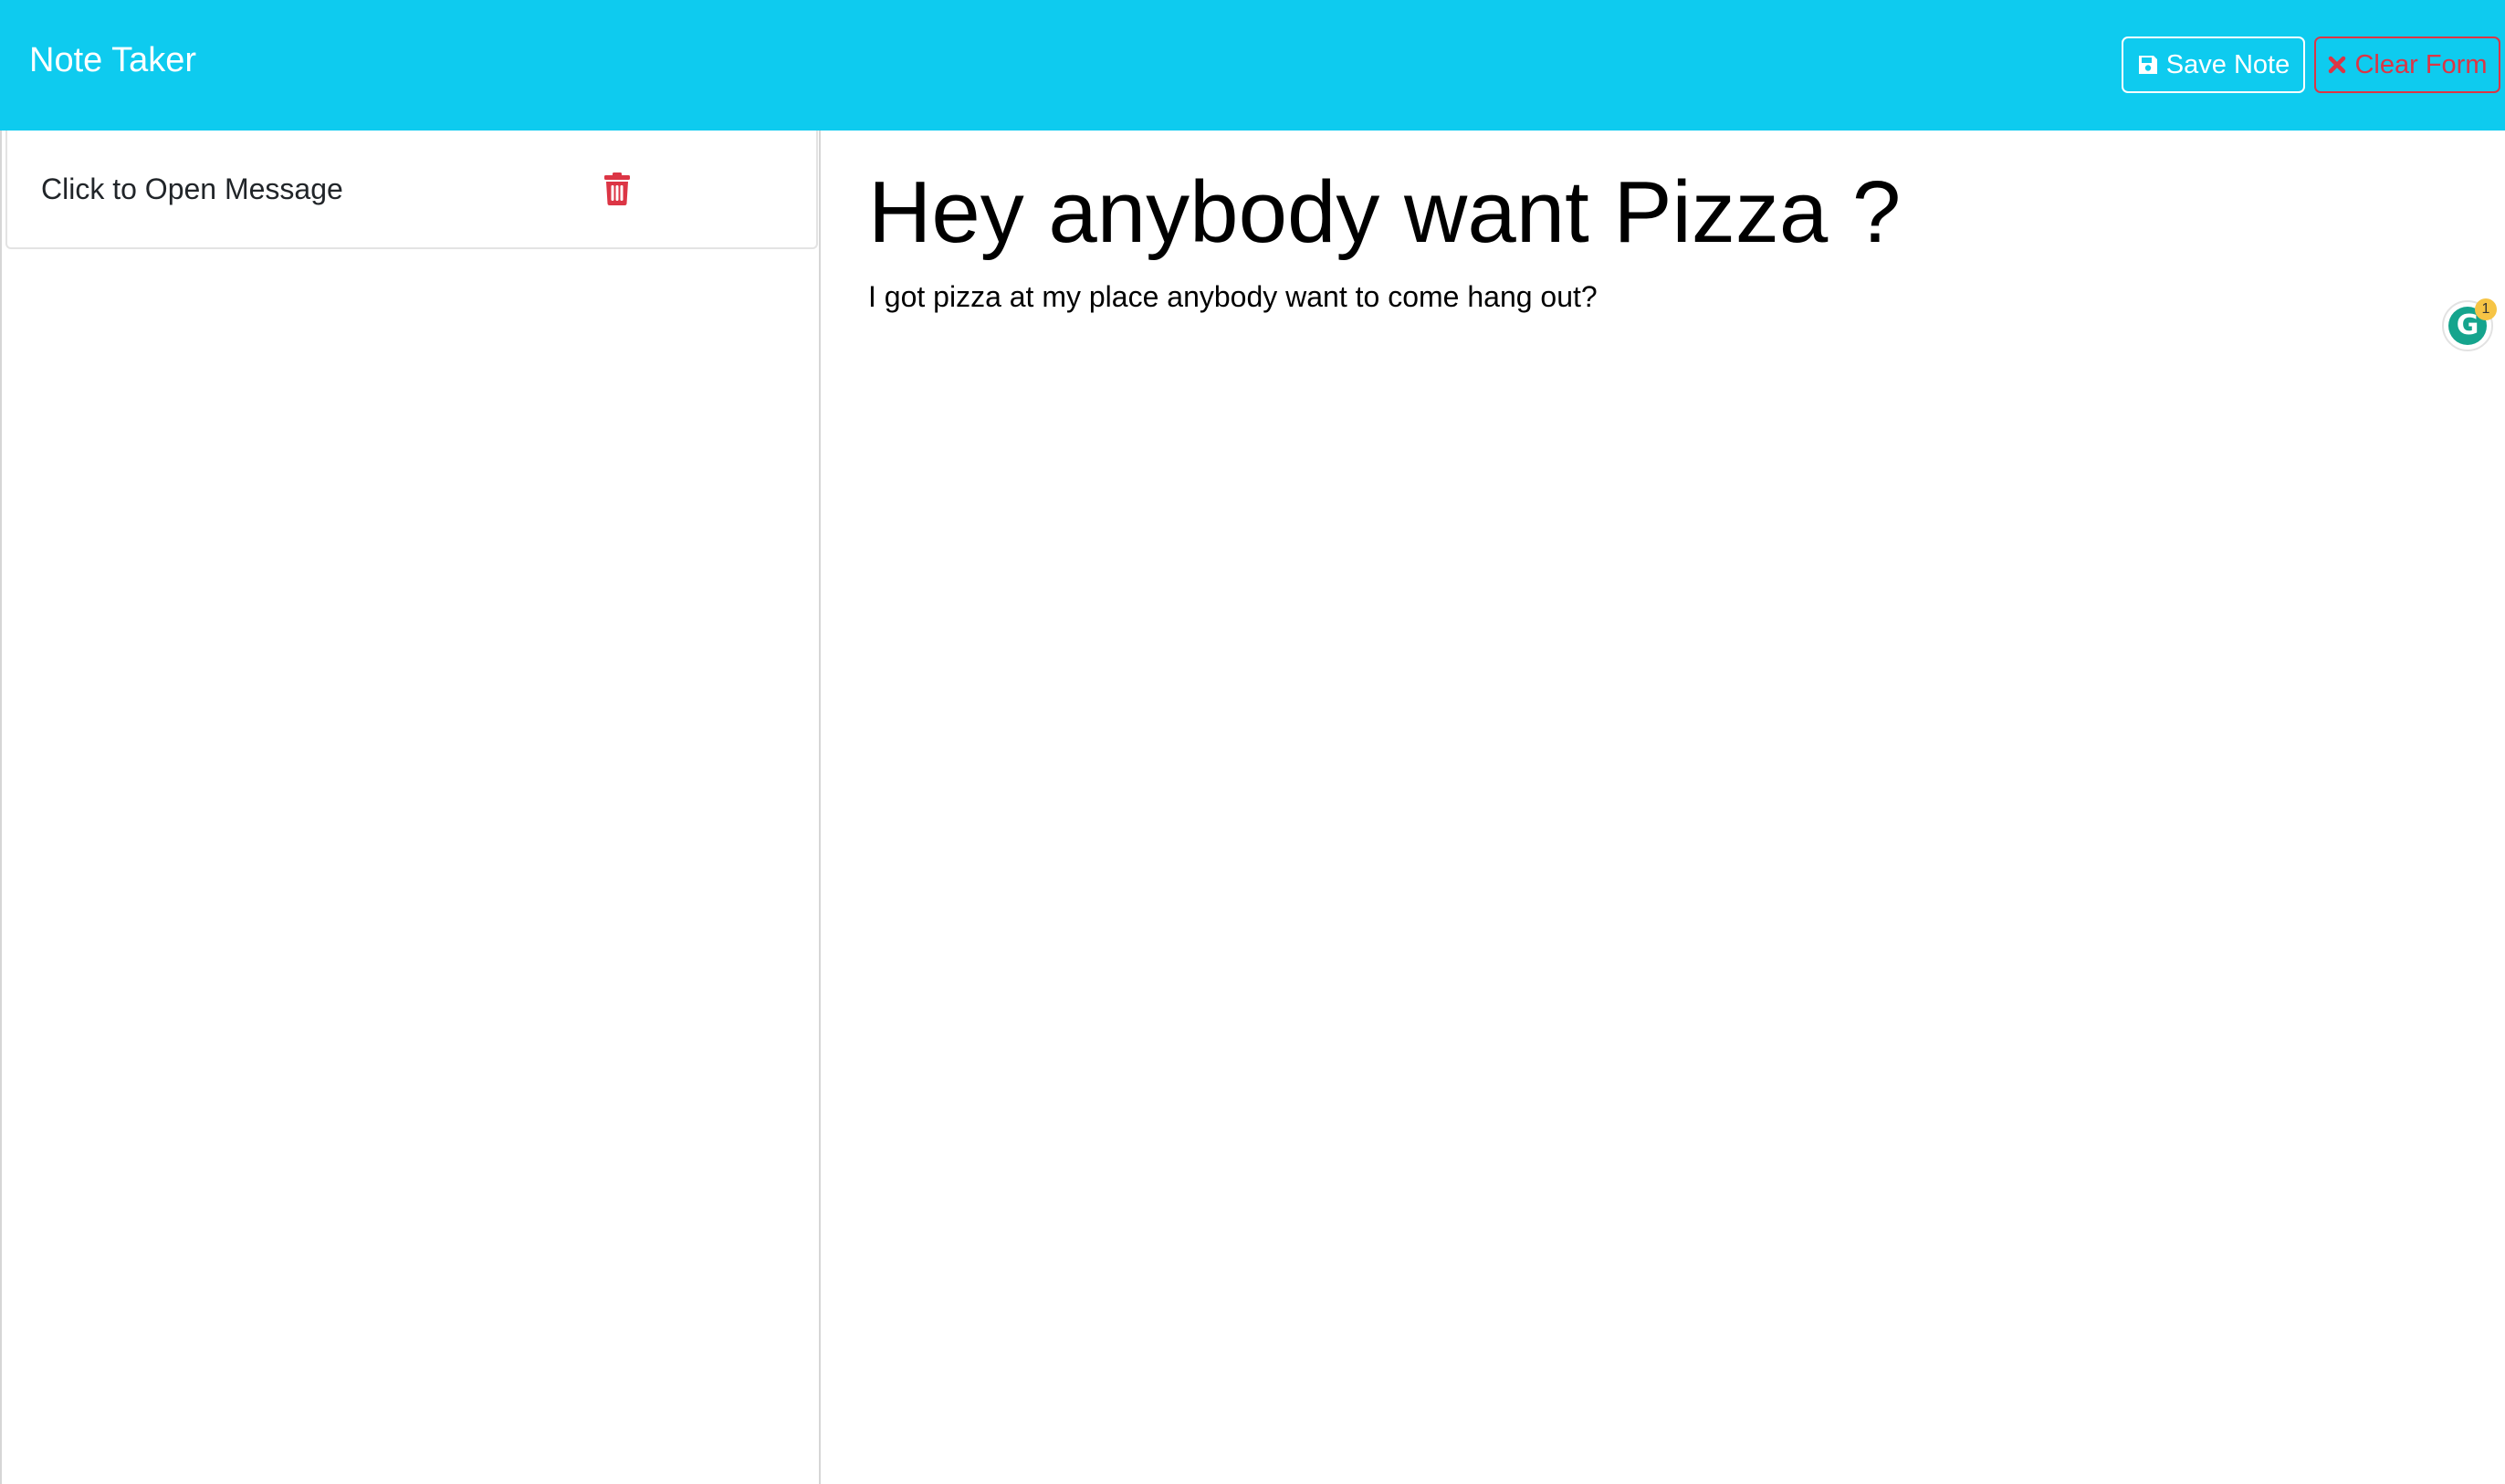 Image resolution: width=2505 pixels, height=1484 pixels. I want to click on clear-form-label: Clear Form, so click(2421, 64).